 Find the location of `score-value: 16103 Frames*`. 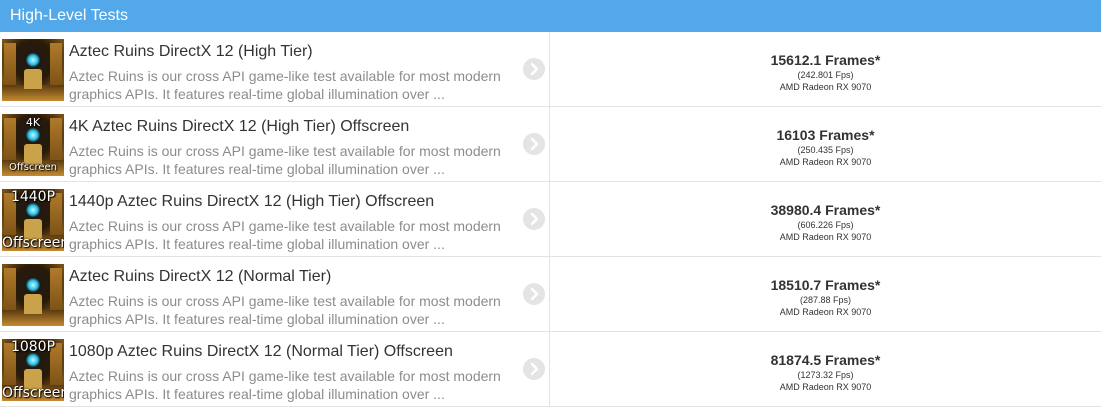

score-value: 16103 Frames* is located at coordinates (825, 135).